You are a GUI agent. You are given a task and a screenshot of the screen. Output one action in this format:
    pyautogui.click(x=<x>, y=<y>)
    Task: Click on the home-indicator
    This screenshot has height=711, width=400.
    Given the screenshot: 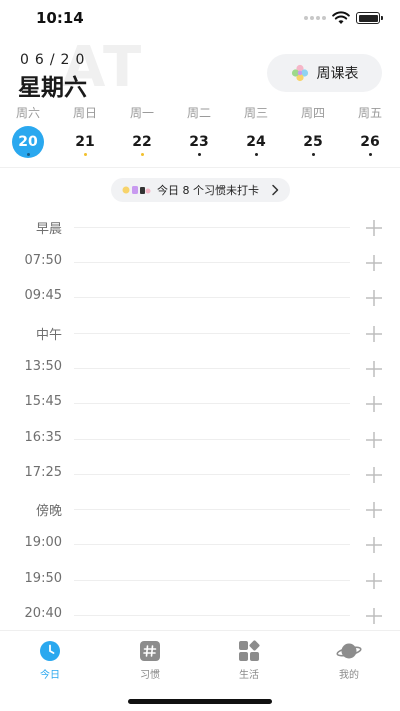 What is the action you would take?
    pyautogui.click(x=200, y=701)
    